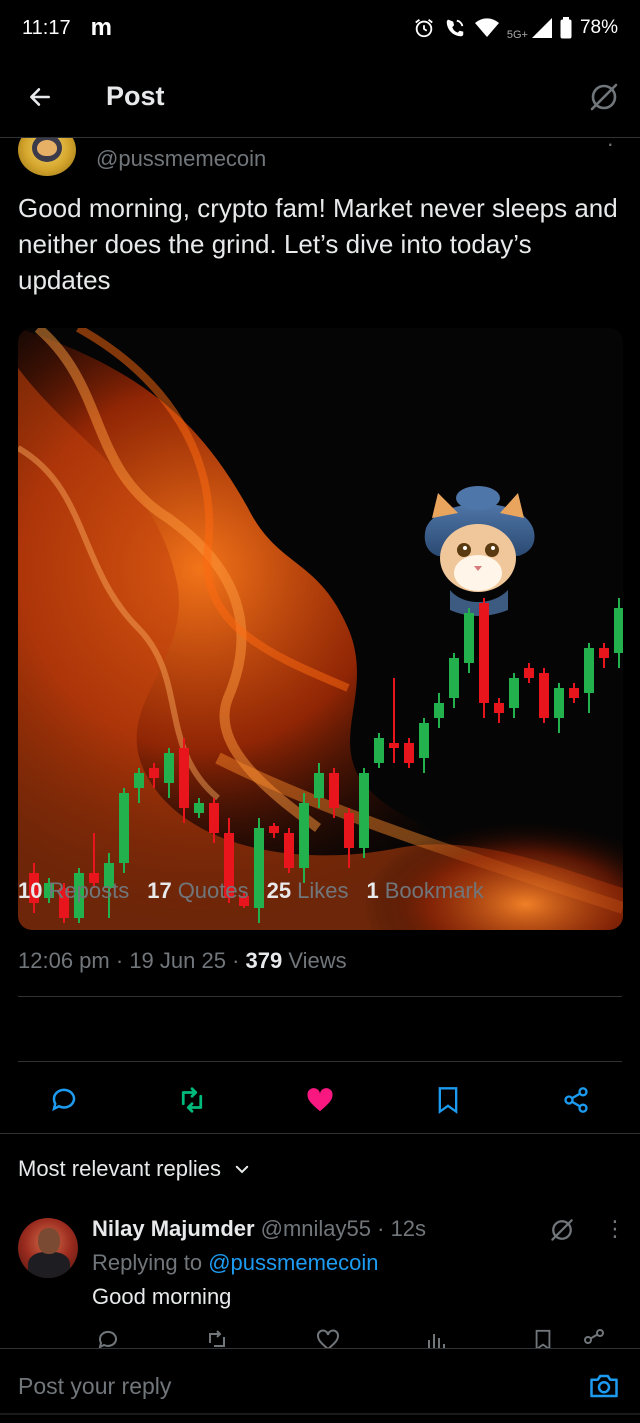 The height and width of the screenshot is (1423, 640). Describe the element at coordinates (259, 1228) in the screenshot. I see `reply-header: Nilay Majumder @mnilay55 · 12s` at that location.